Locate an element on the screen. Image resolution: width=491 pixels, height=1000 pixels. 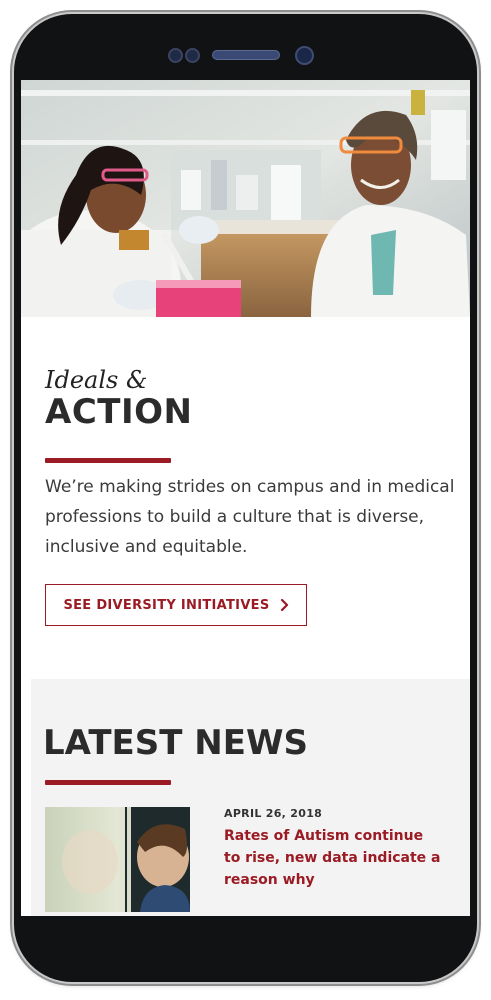
see-diversity-initiatives-button: SEE DIVERSITY INITIATIVES is located at coordinates (176, 605).